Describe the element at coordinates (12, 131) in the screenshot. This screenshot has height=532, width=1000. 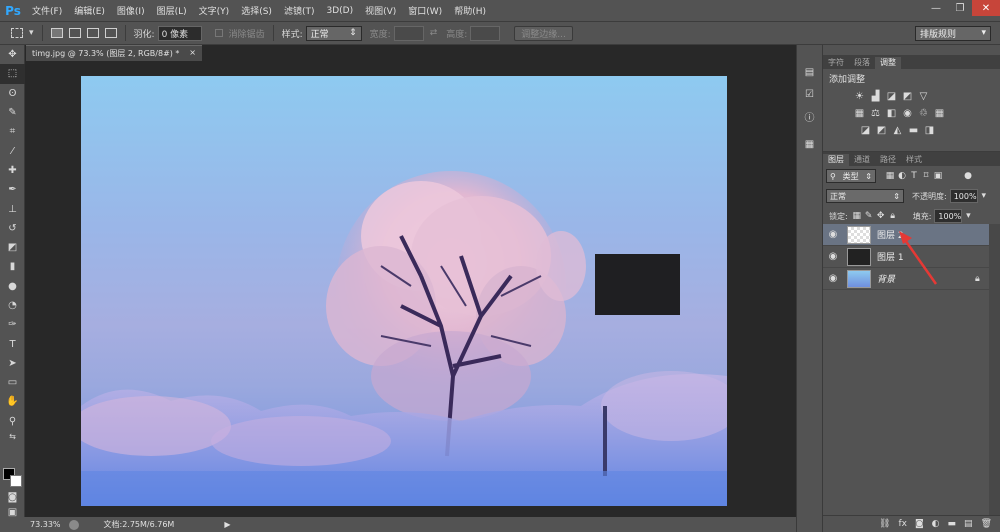
I see `crop-icon: ⌗` at that location.